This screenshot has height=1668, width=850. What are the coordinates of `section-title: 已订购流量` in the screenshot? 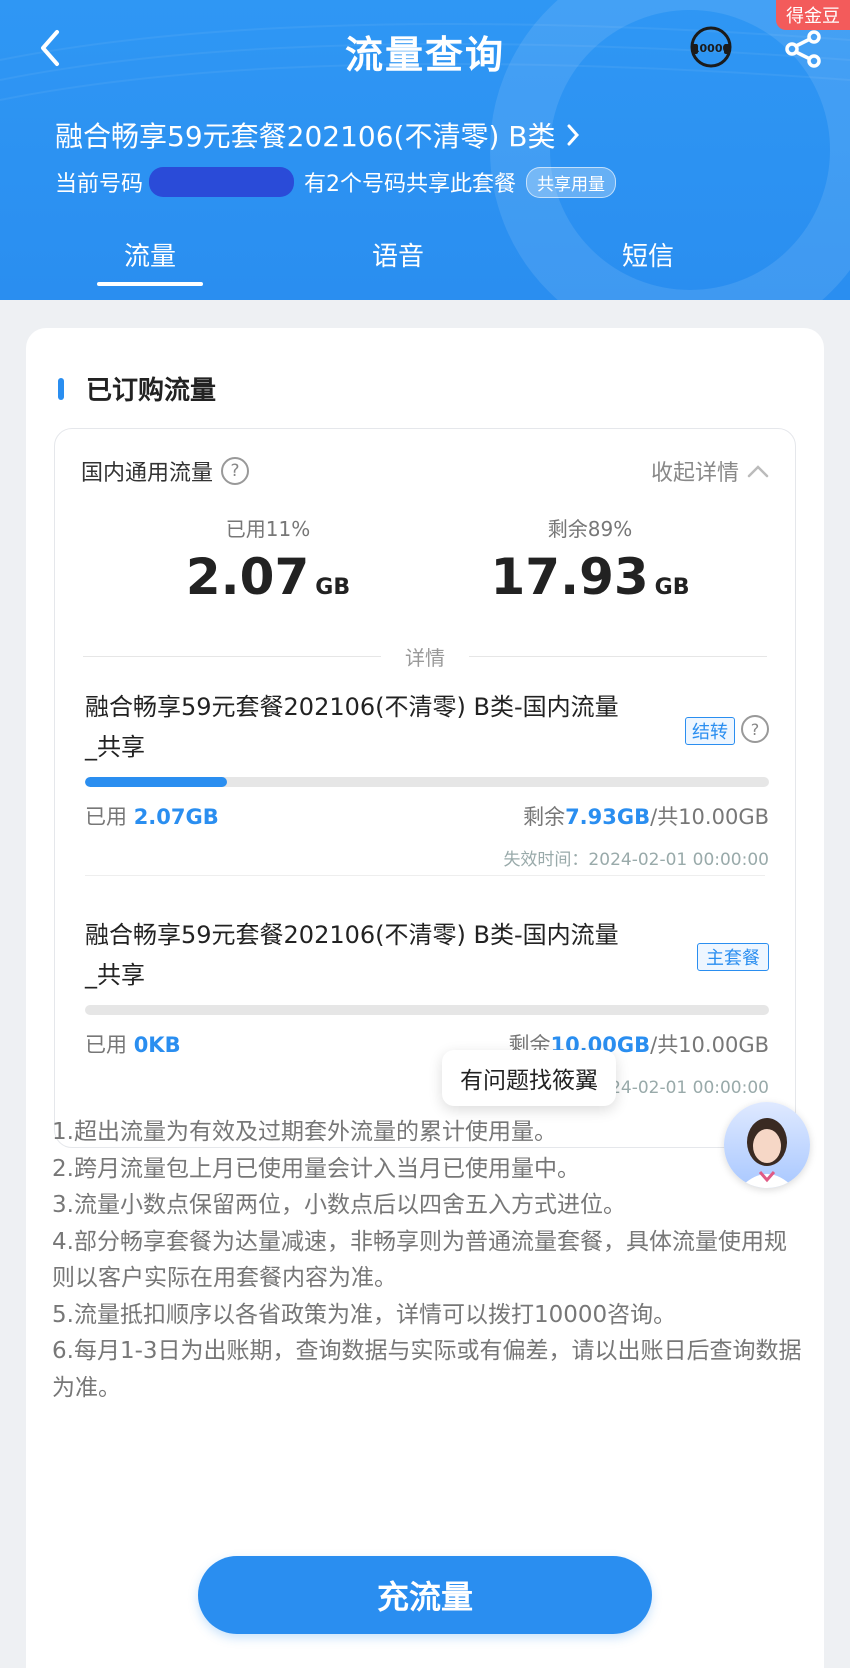 It's located at (137, 388).